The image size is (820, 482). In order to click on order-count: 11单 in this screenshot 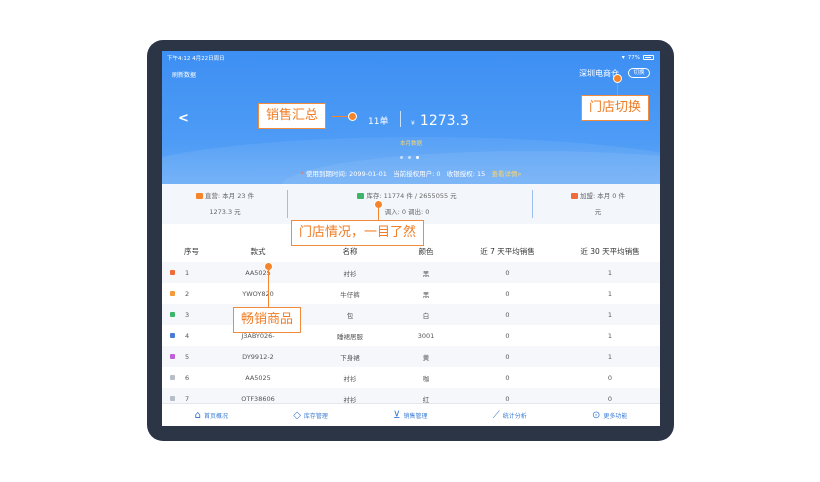, I will do `click(378, 122)`.